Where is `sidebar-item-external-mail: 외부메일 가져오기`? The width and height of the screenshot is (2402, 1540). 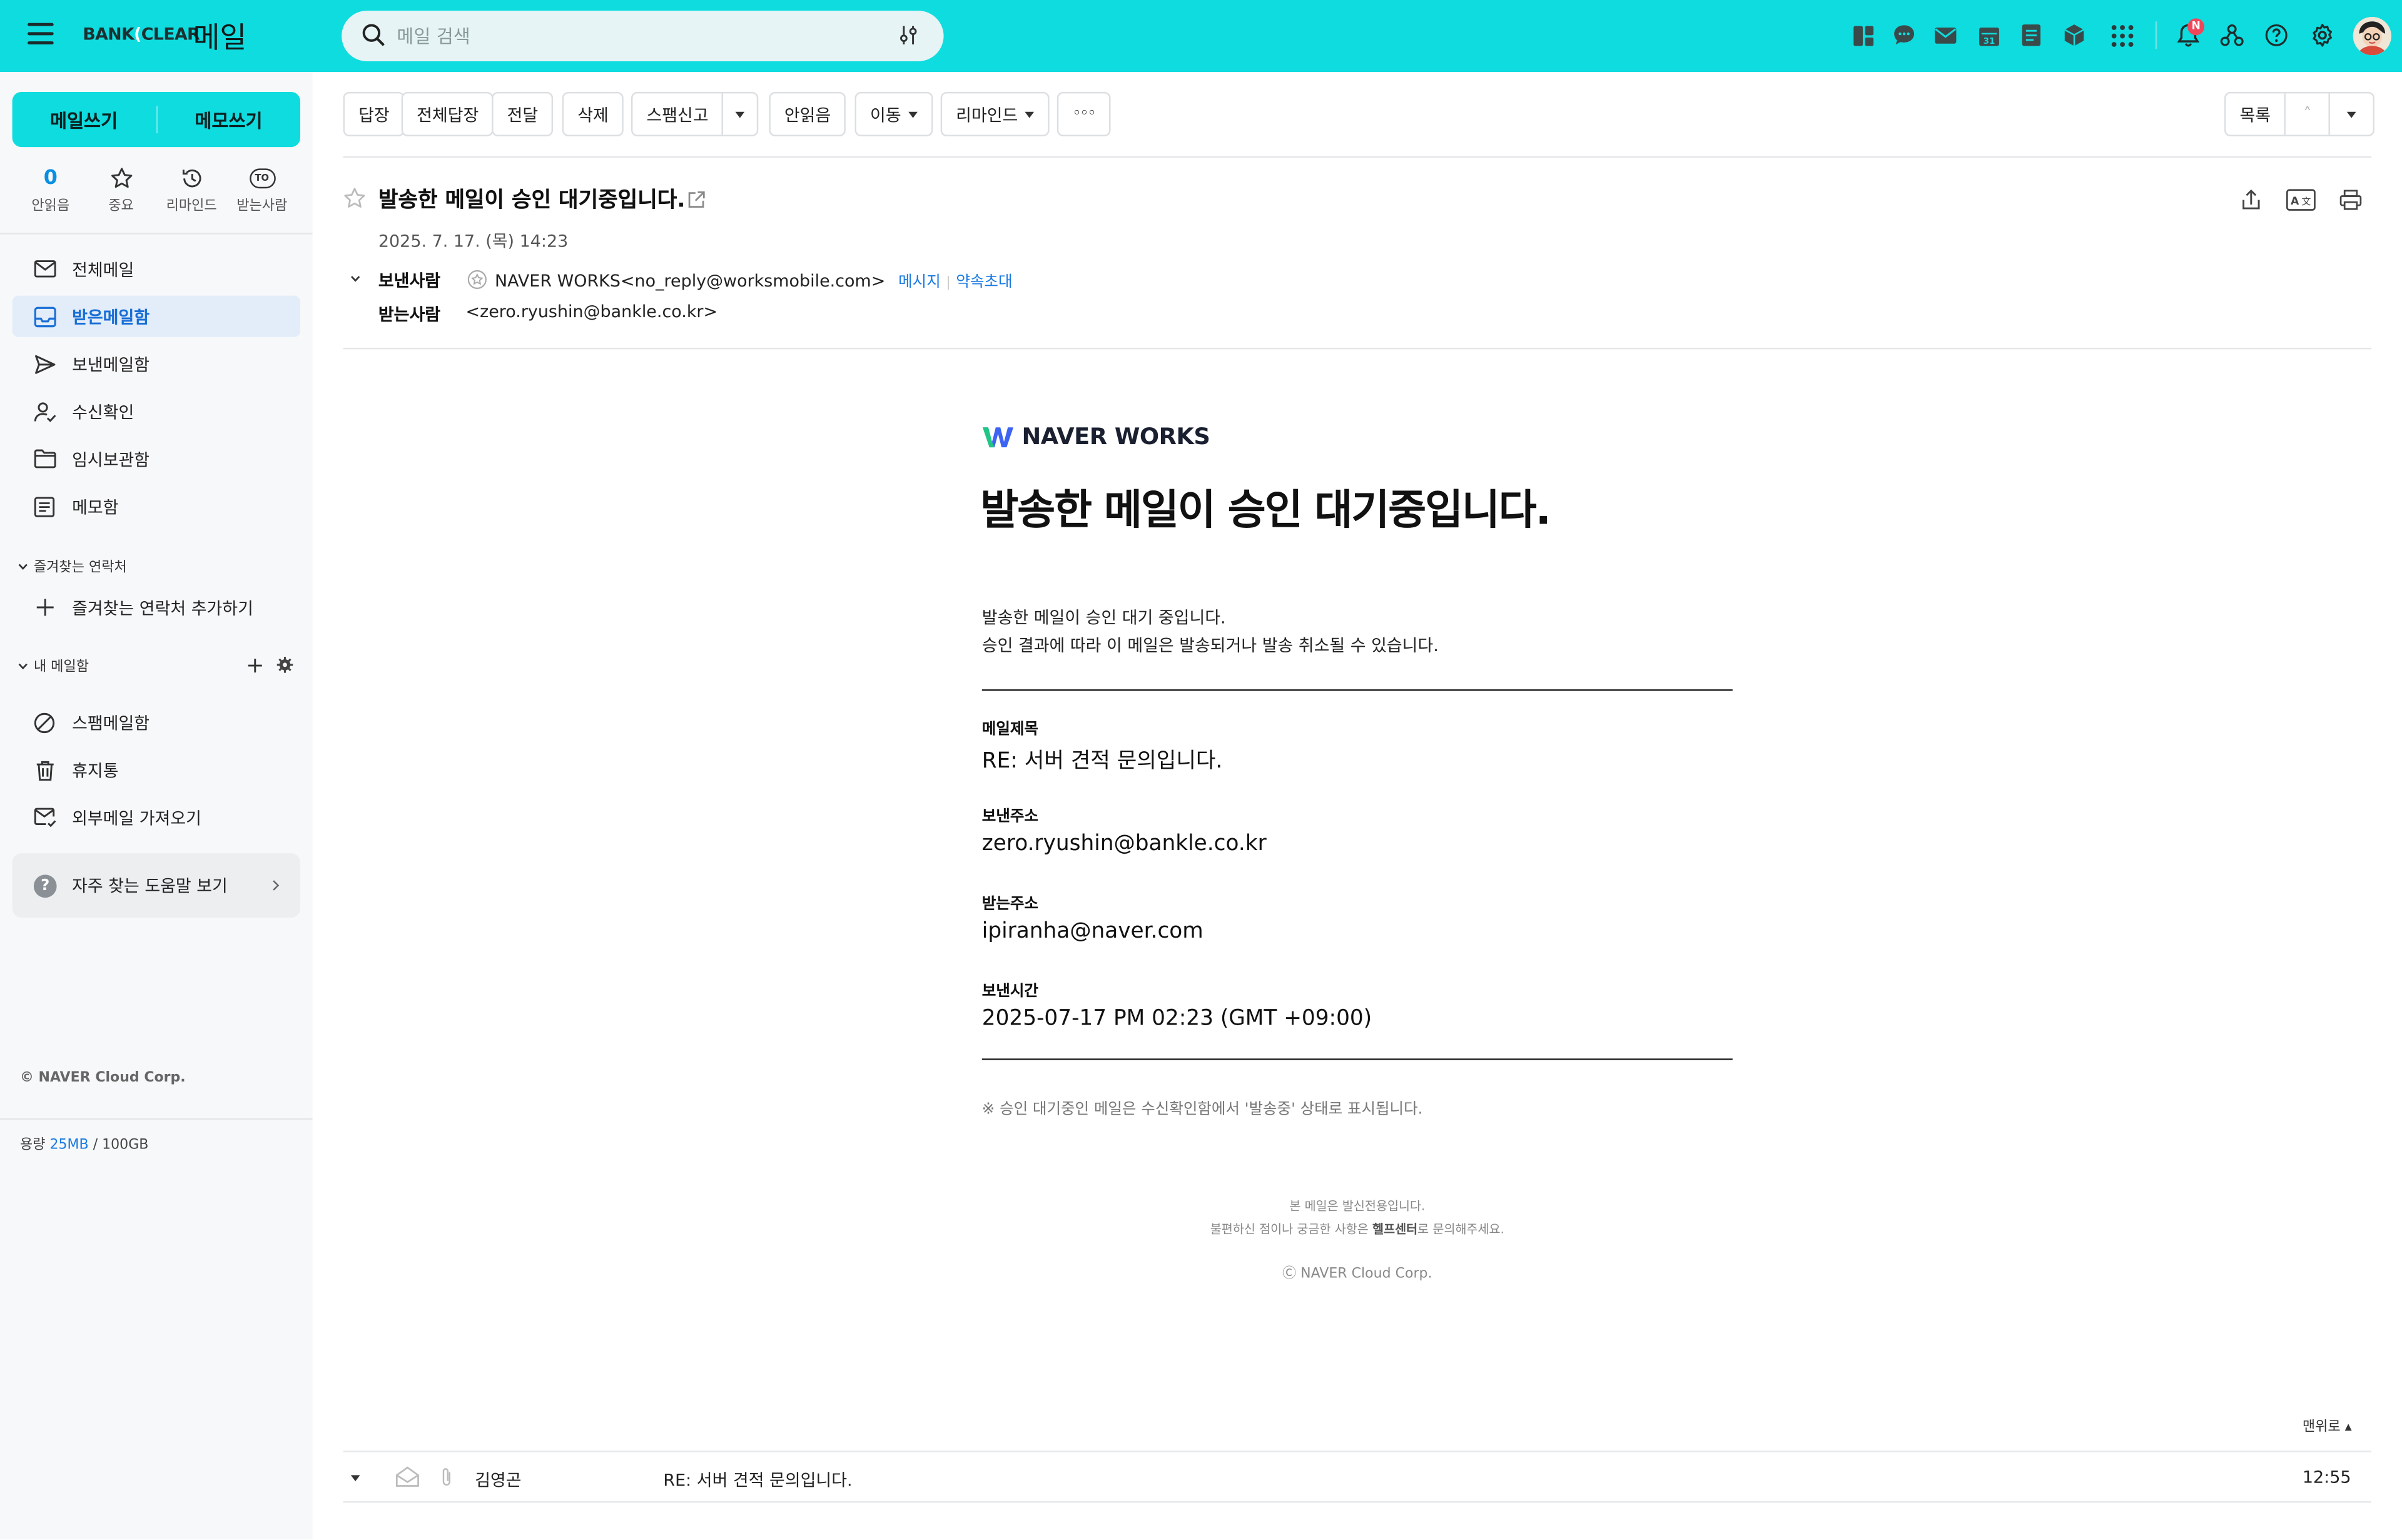 sidebar-item-external-mail: 외부메일 가져오기 is located at coordinates (156, 817).